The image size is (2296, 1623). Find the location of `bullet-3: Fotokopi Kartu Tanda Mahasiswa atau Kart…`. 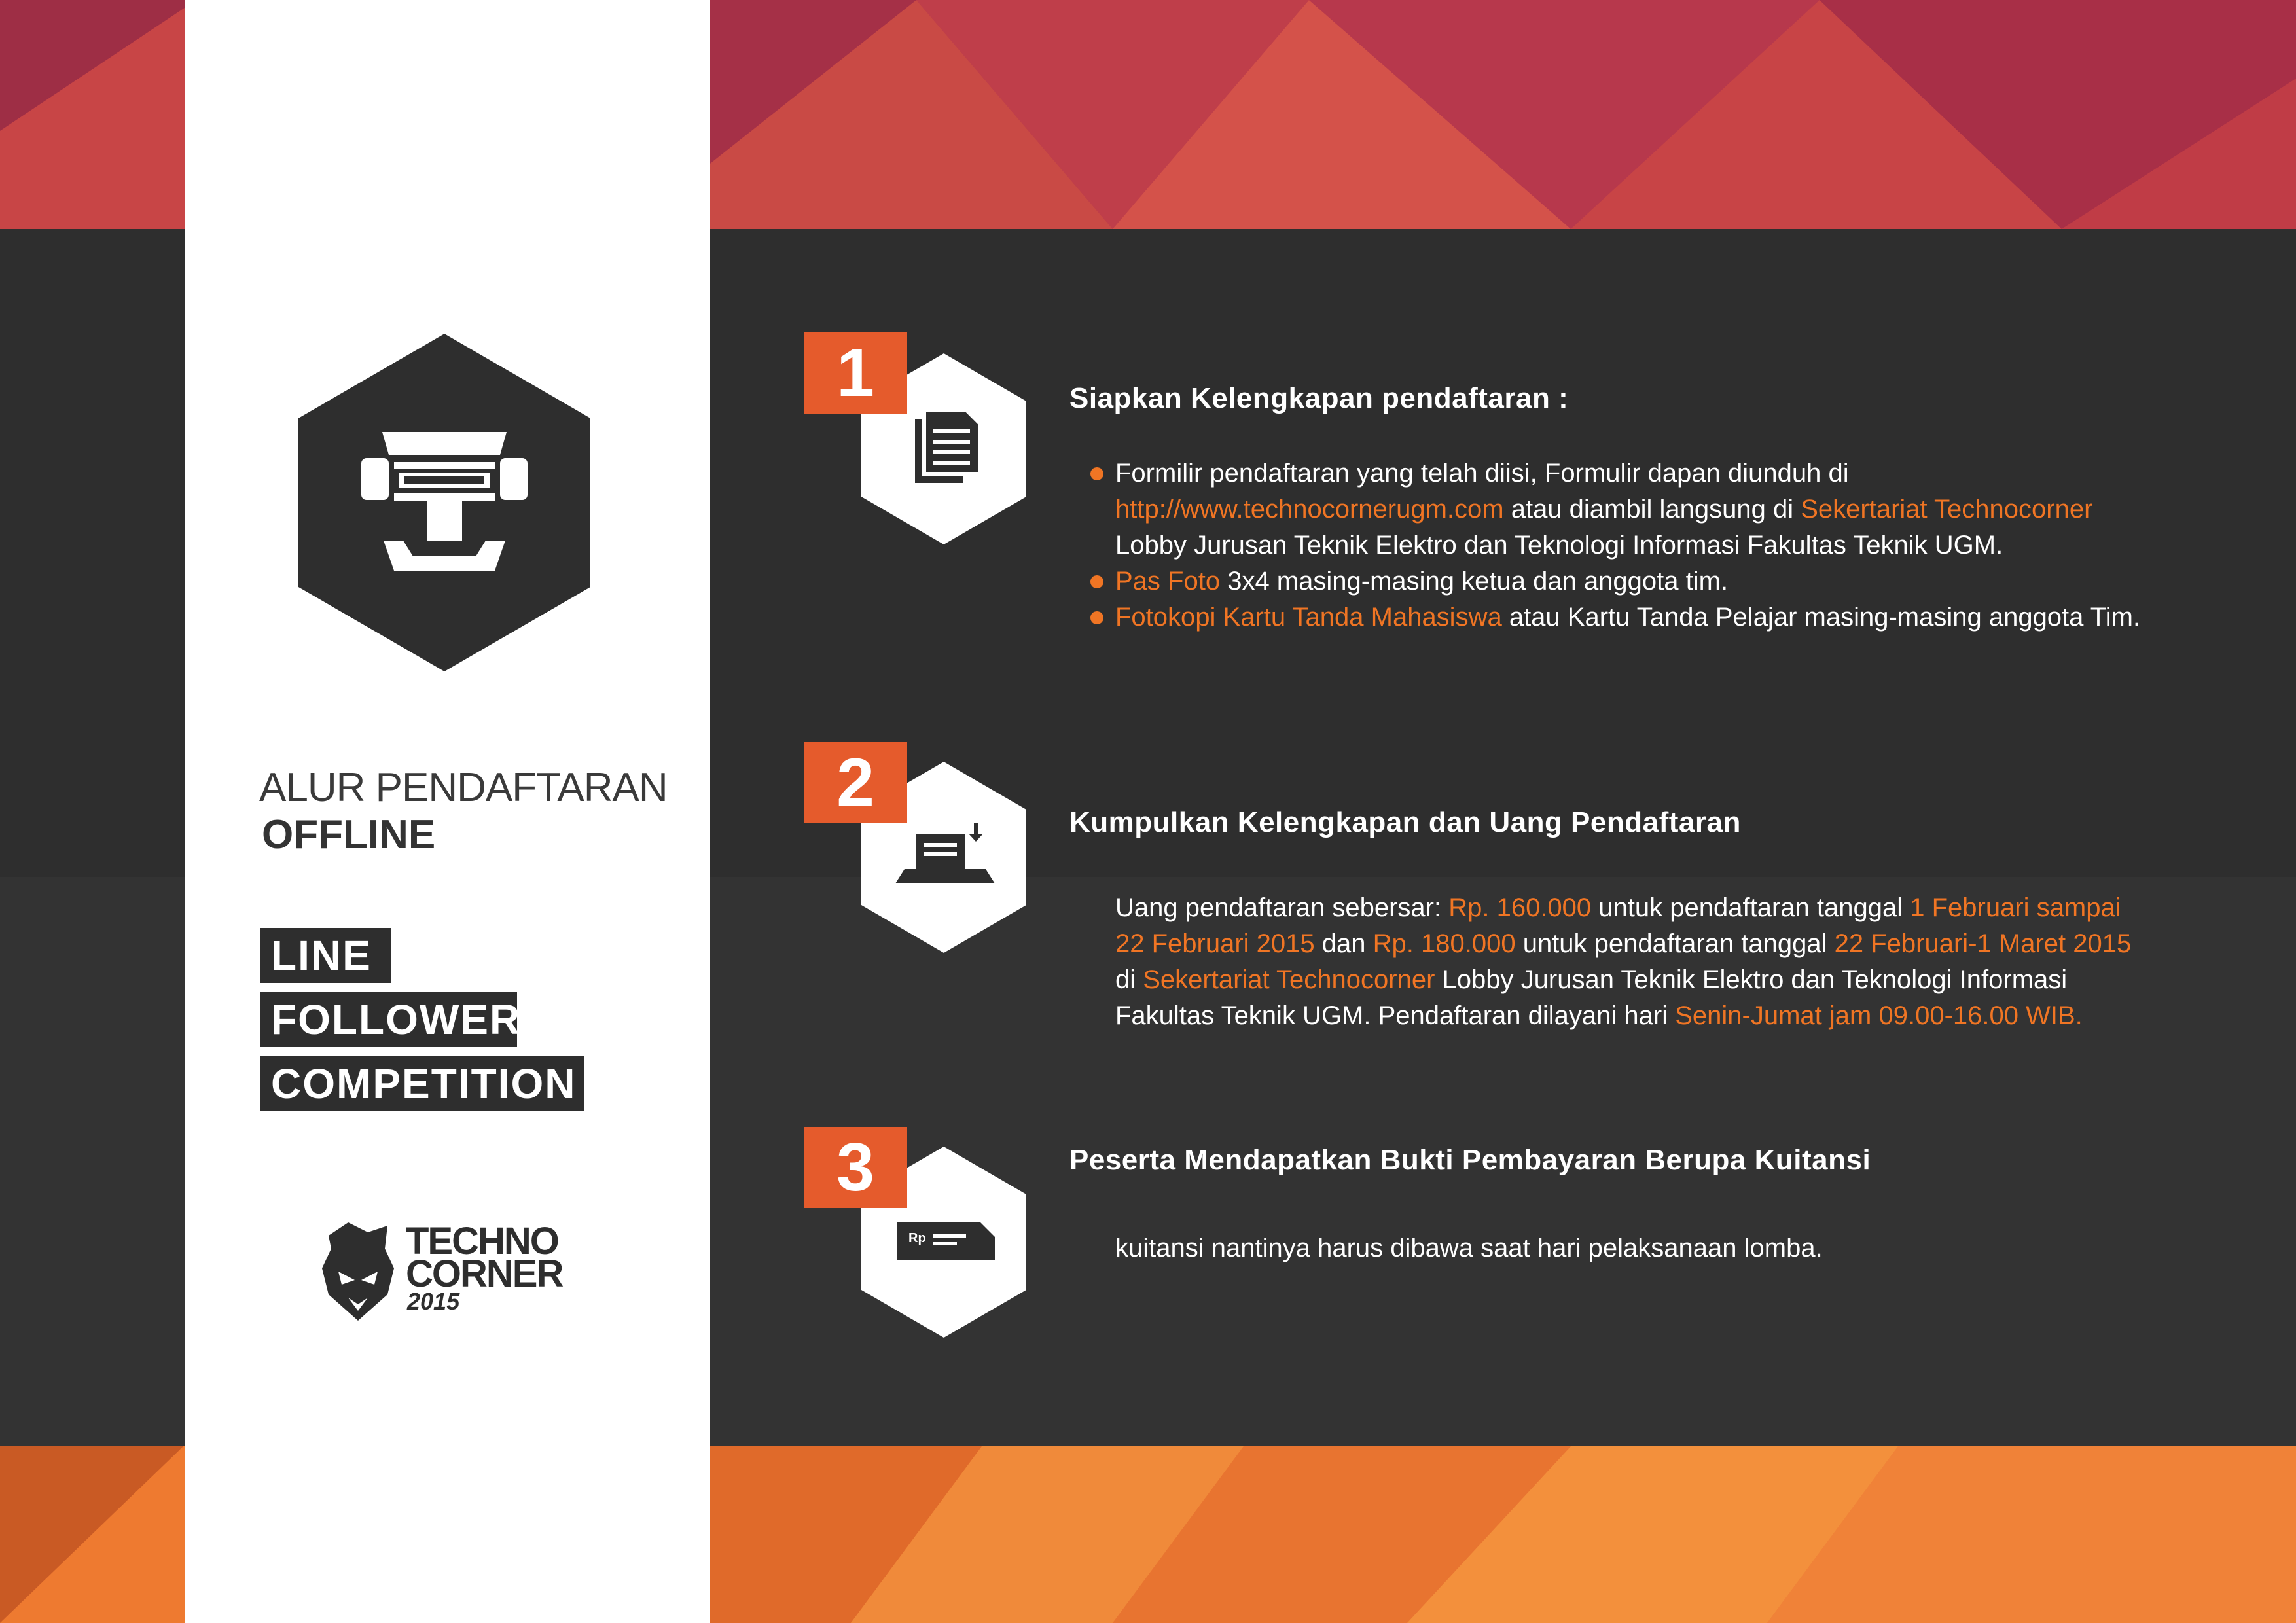

bullet-3: Fotokopi Kartu Tanda Mahasiswa atau Kart… is located at coordinates (1613, 617).